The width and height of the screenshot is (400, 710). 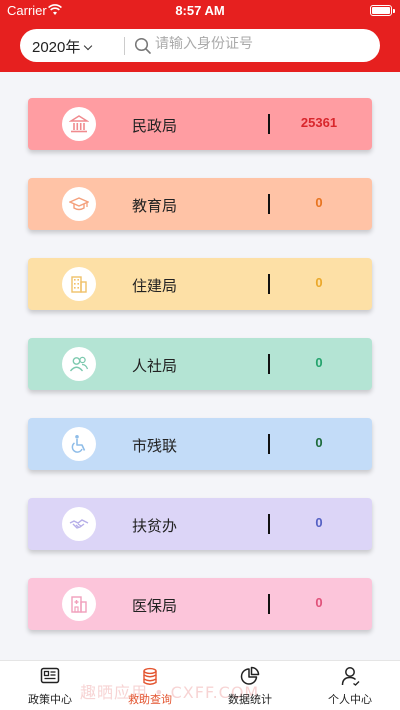 I want to click on department-card-poverty-alleviation: 扶贫办 0, so click(x=200, y=524).